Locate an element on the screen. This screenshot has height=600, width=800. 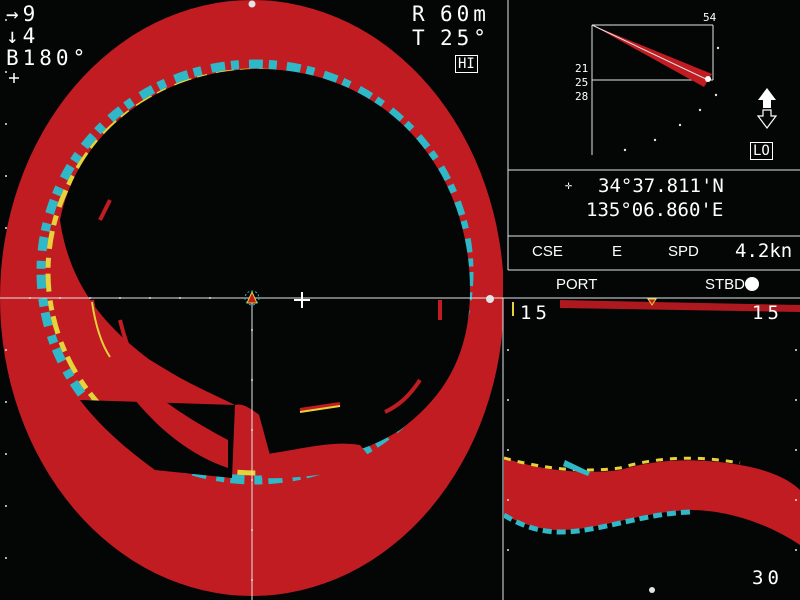
tilt-gauge is located at coordinates (684, 89).